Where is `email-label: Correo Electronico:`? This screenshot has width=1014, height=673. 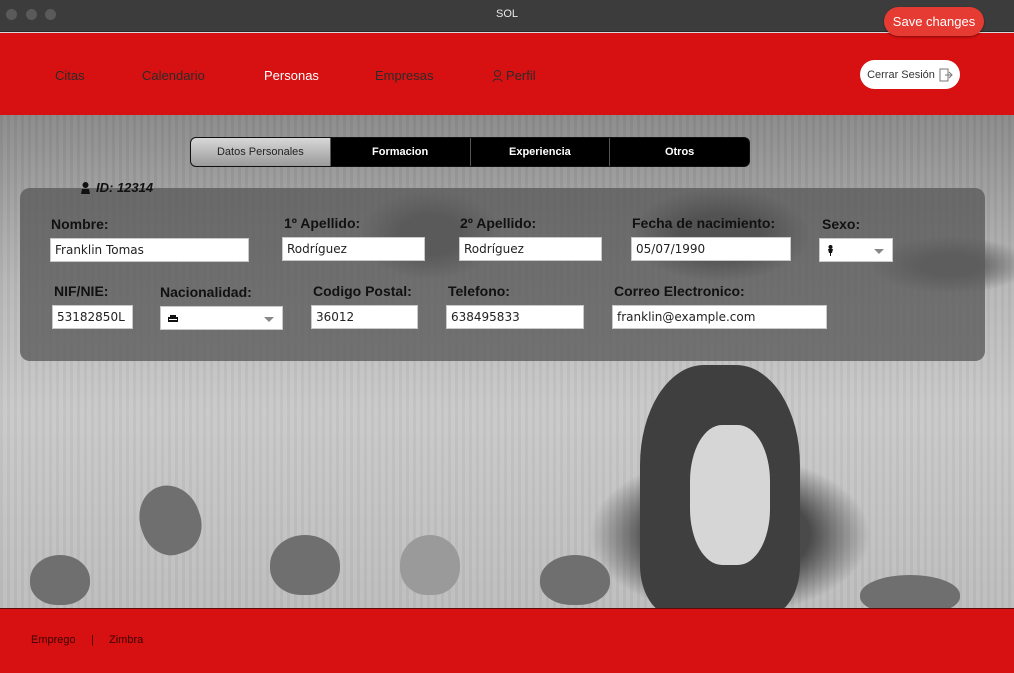 email-label: Correo Electronico: is located at coordinates (679, 291).